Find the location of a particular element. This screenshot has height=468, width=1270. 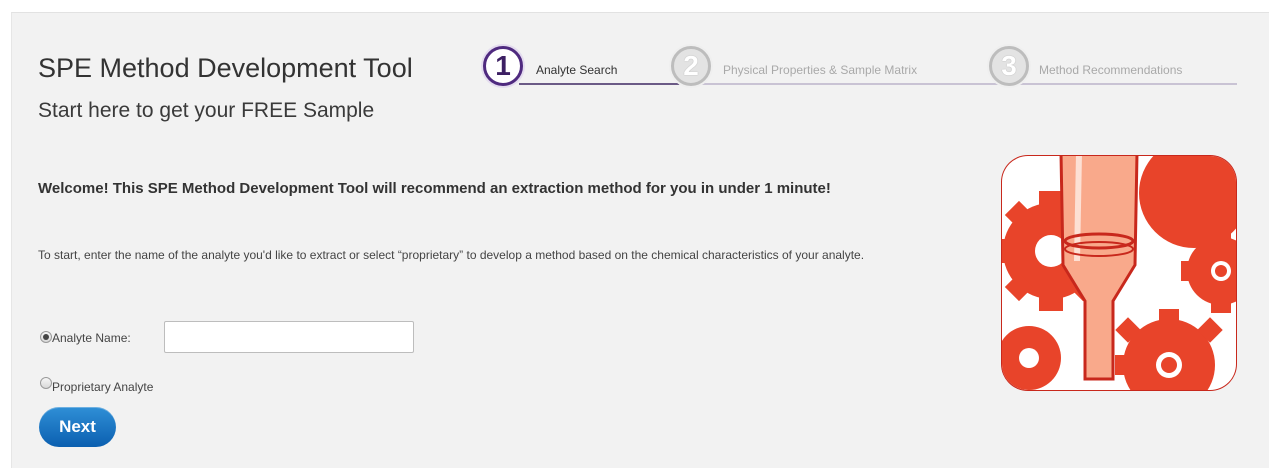

steps-track-active is located at coordinates (599, 84).